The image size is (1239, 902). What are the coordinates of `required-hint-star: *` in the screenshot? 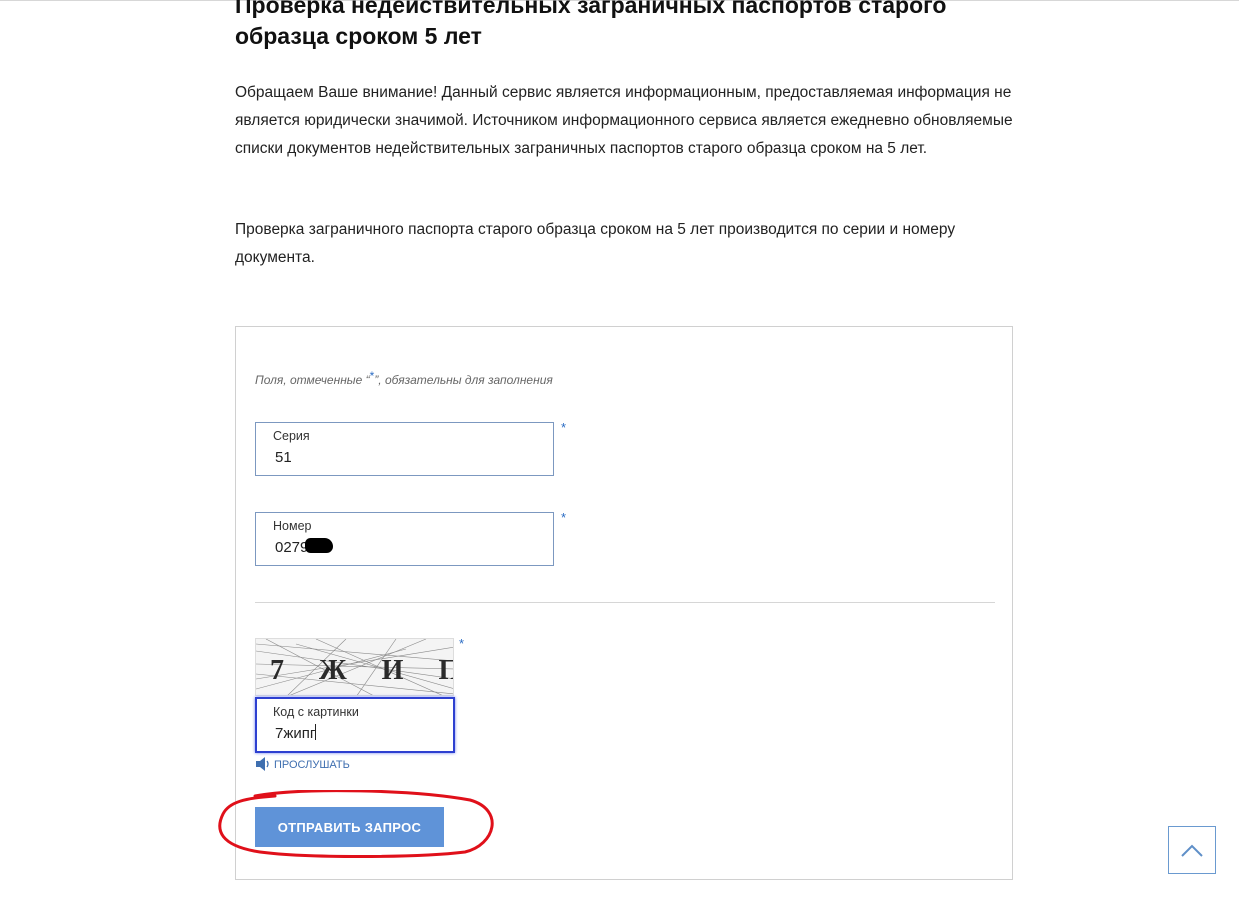 It's located at (372, 376).